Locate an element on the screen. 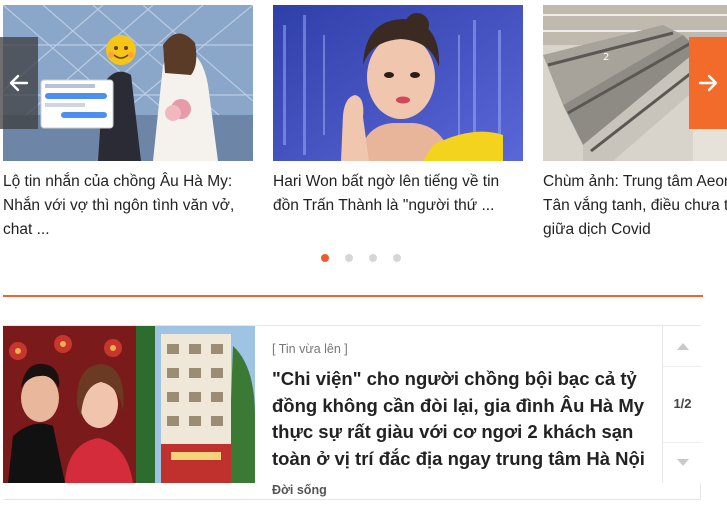 The height and width of the screenshot is (510, 727). tv-show-photo is located at coordinates (398, 83).